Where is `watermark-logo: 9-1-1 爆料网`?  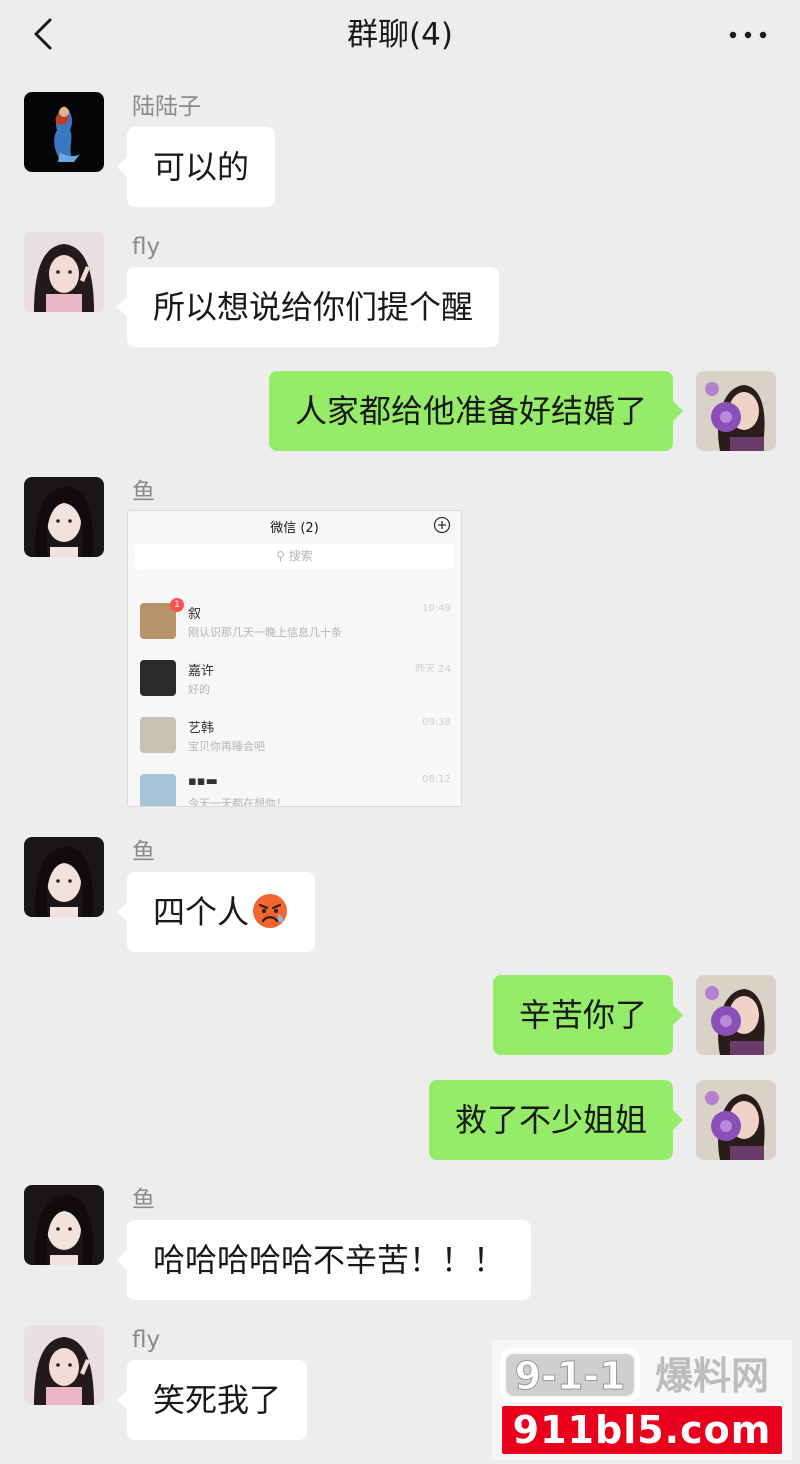 watermark-logo: 9-1-1 爆料网 is located at coordinates (634, 1375).